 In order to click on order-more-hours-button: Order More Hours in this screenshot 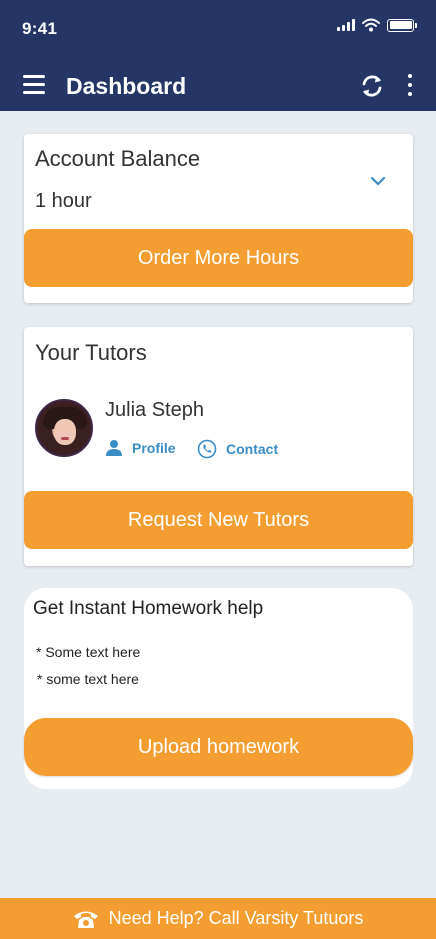, I will do `click(218, 258)`.